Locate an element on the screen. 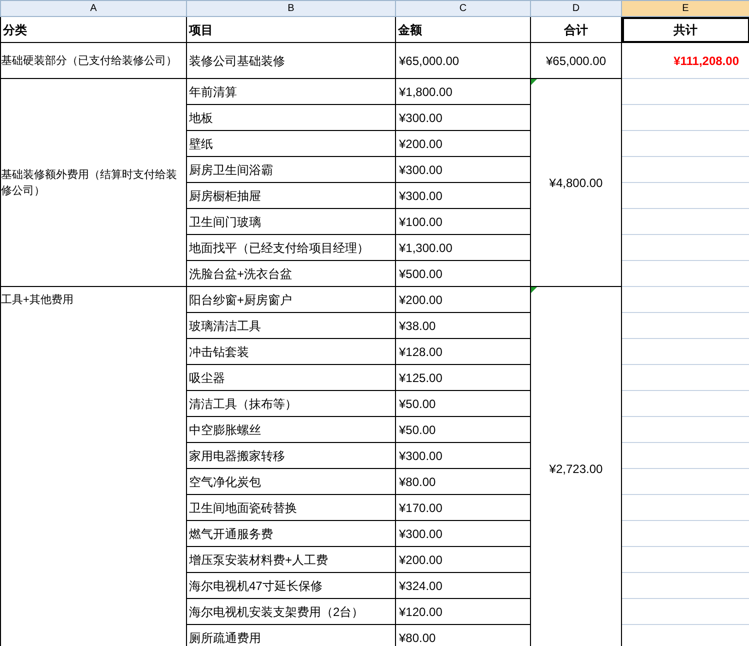  subtotal-cell: ¥4,800.00 is located at coordinates (576, 182).